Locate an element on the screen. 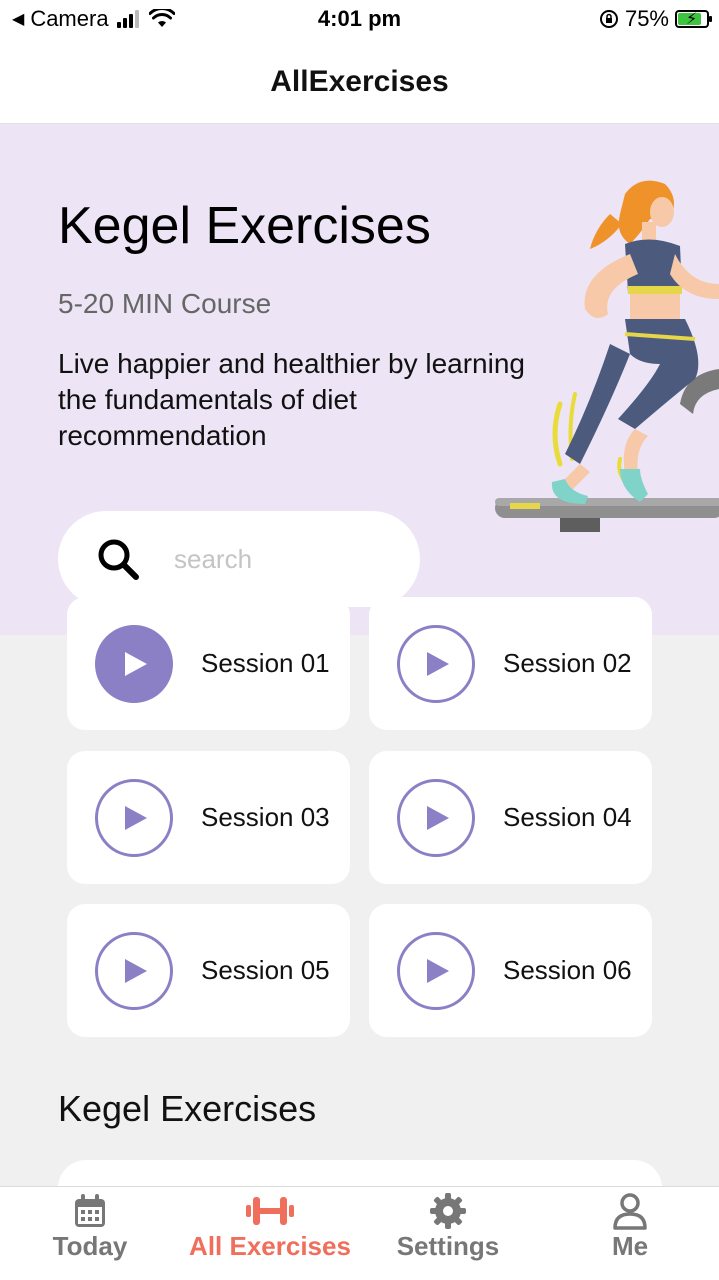 This screenshot has height=1280, width=719. tab-settings: Settings is located at coordinates (448, 1233).